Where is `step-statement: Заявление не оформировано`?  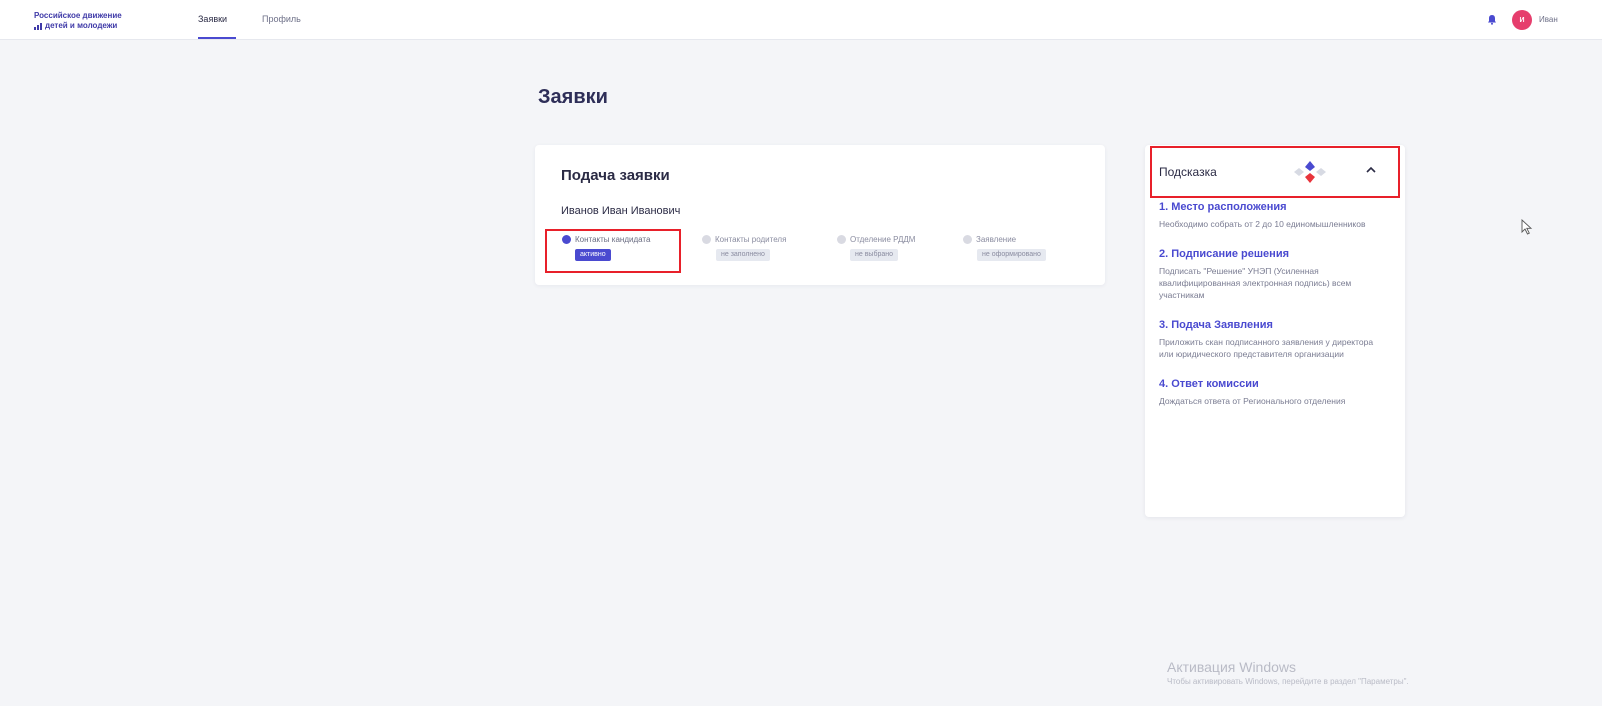 step-statement: Заявление не оформировано is located at coordinates (1028, 250).